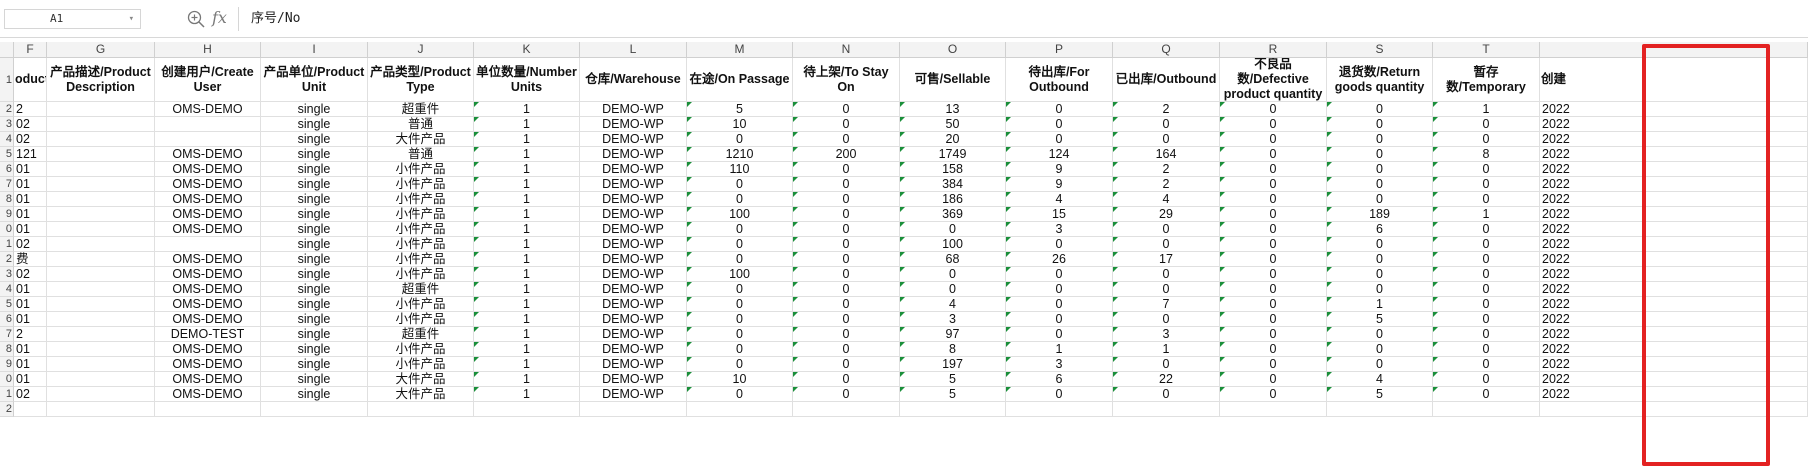  I want to click on table-cell: 1749, so click(953, 154).